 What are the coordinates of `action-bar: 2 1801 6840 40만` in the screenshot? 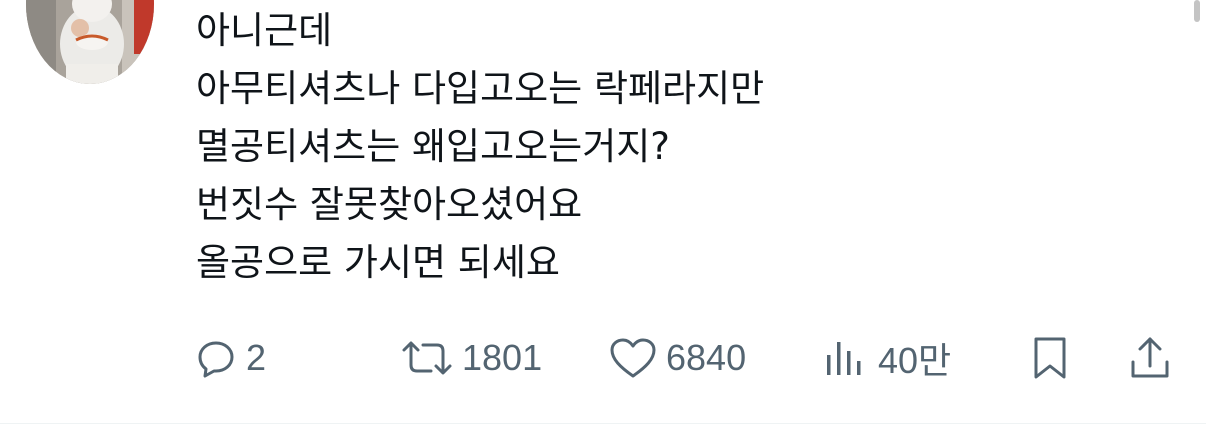 It's located at (603, 358).